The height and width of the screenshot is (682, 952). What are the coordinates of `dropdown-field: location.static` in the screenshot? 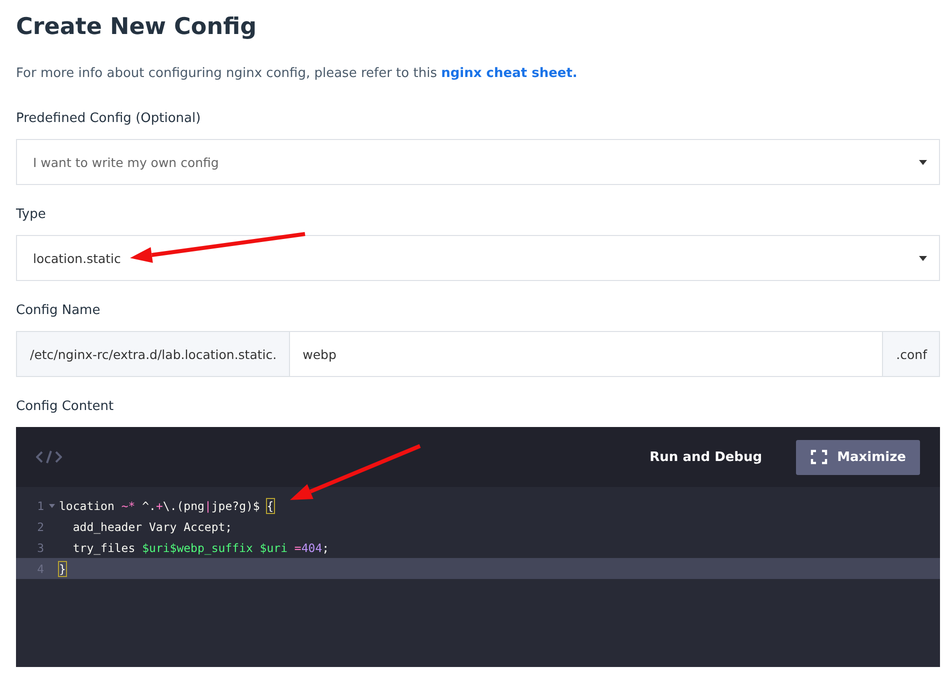 It's located at (478, 258).